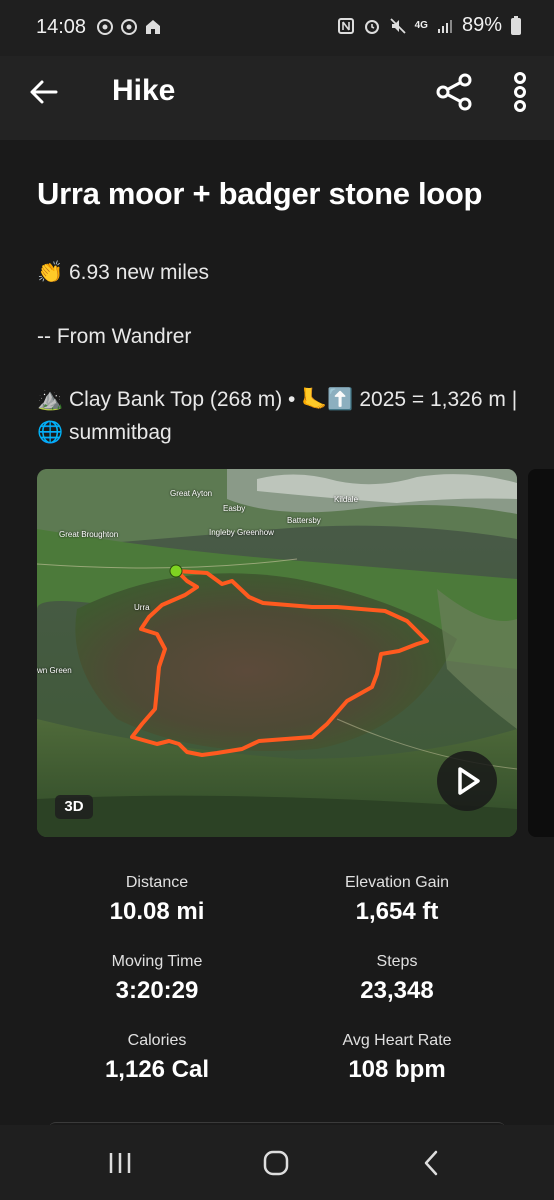  I want to click on stat-label: Calories, so click(157, 1040).